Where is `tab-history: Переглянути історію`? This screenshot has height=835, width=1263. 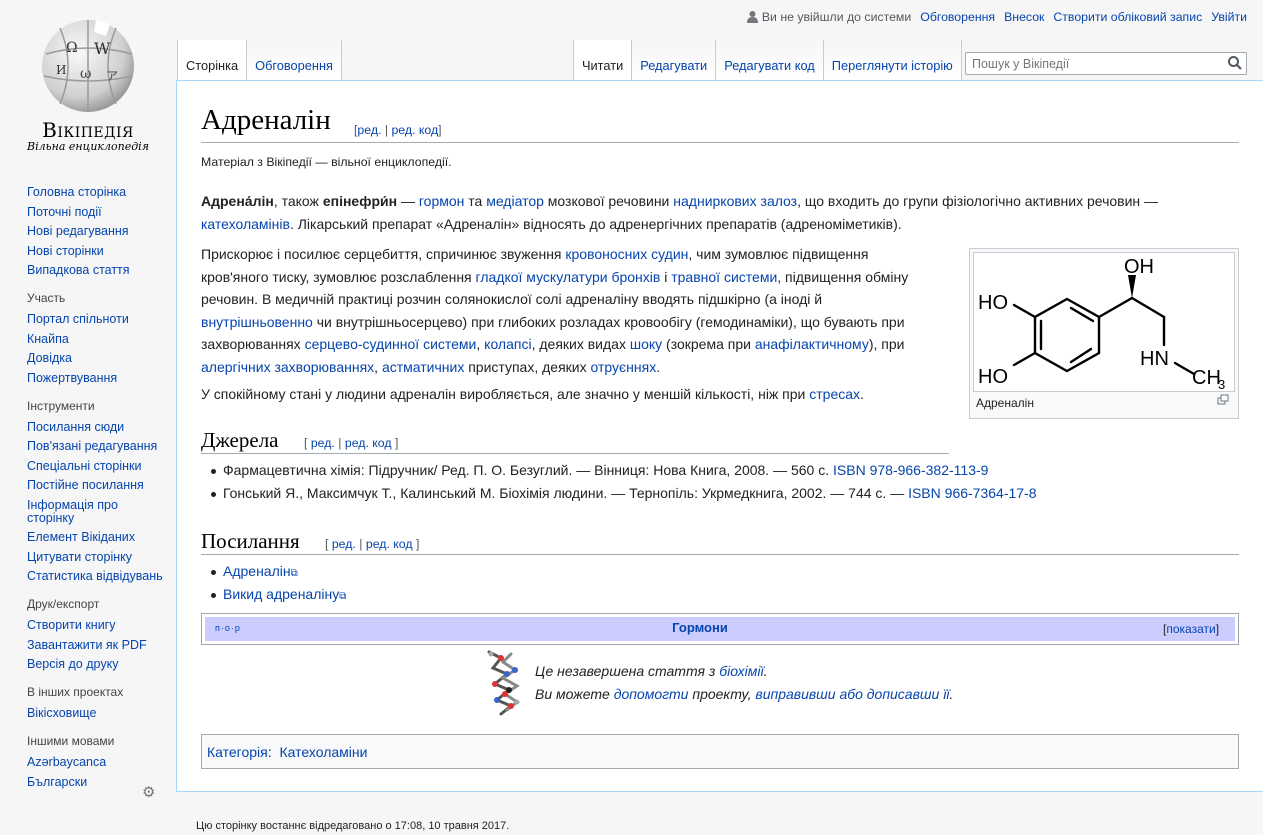 tab-history: Переглянути історію is located at coordinates (892, 60).